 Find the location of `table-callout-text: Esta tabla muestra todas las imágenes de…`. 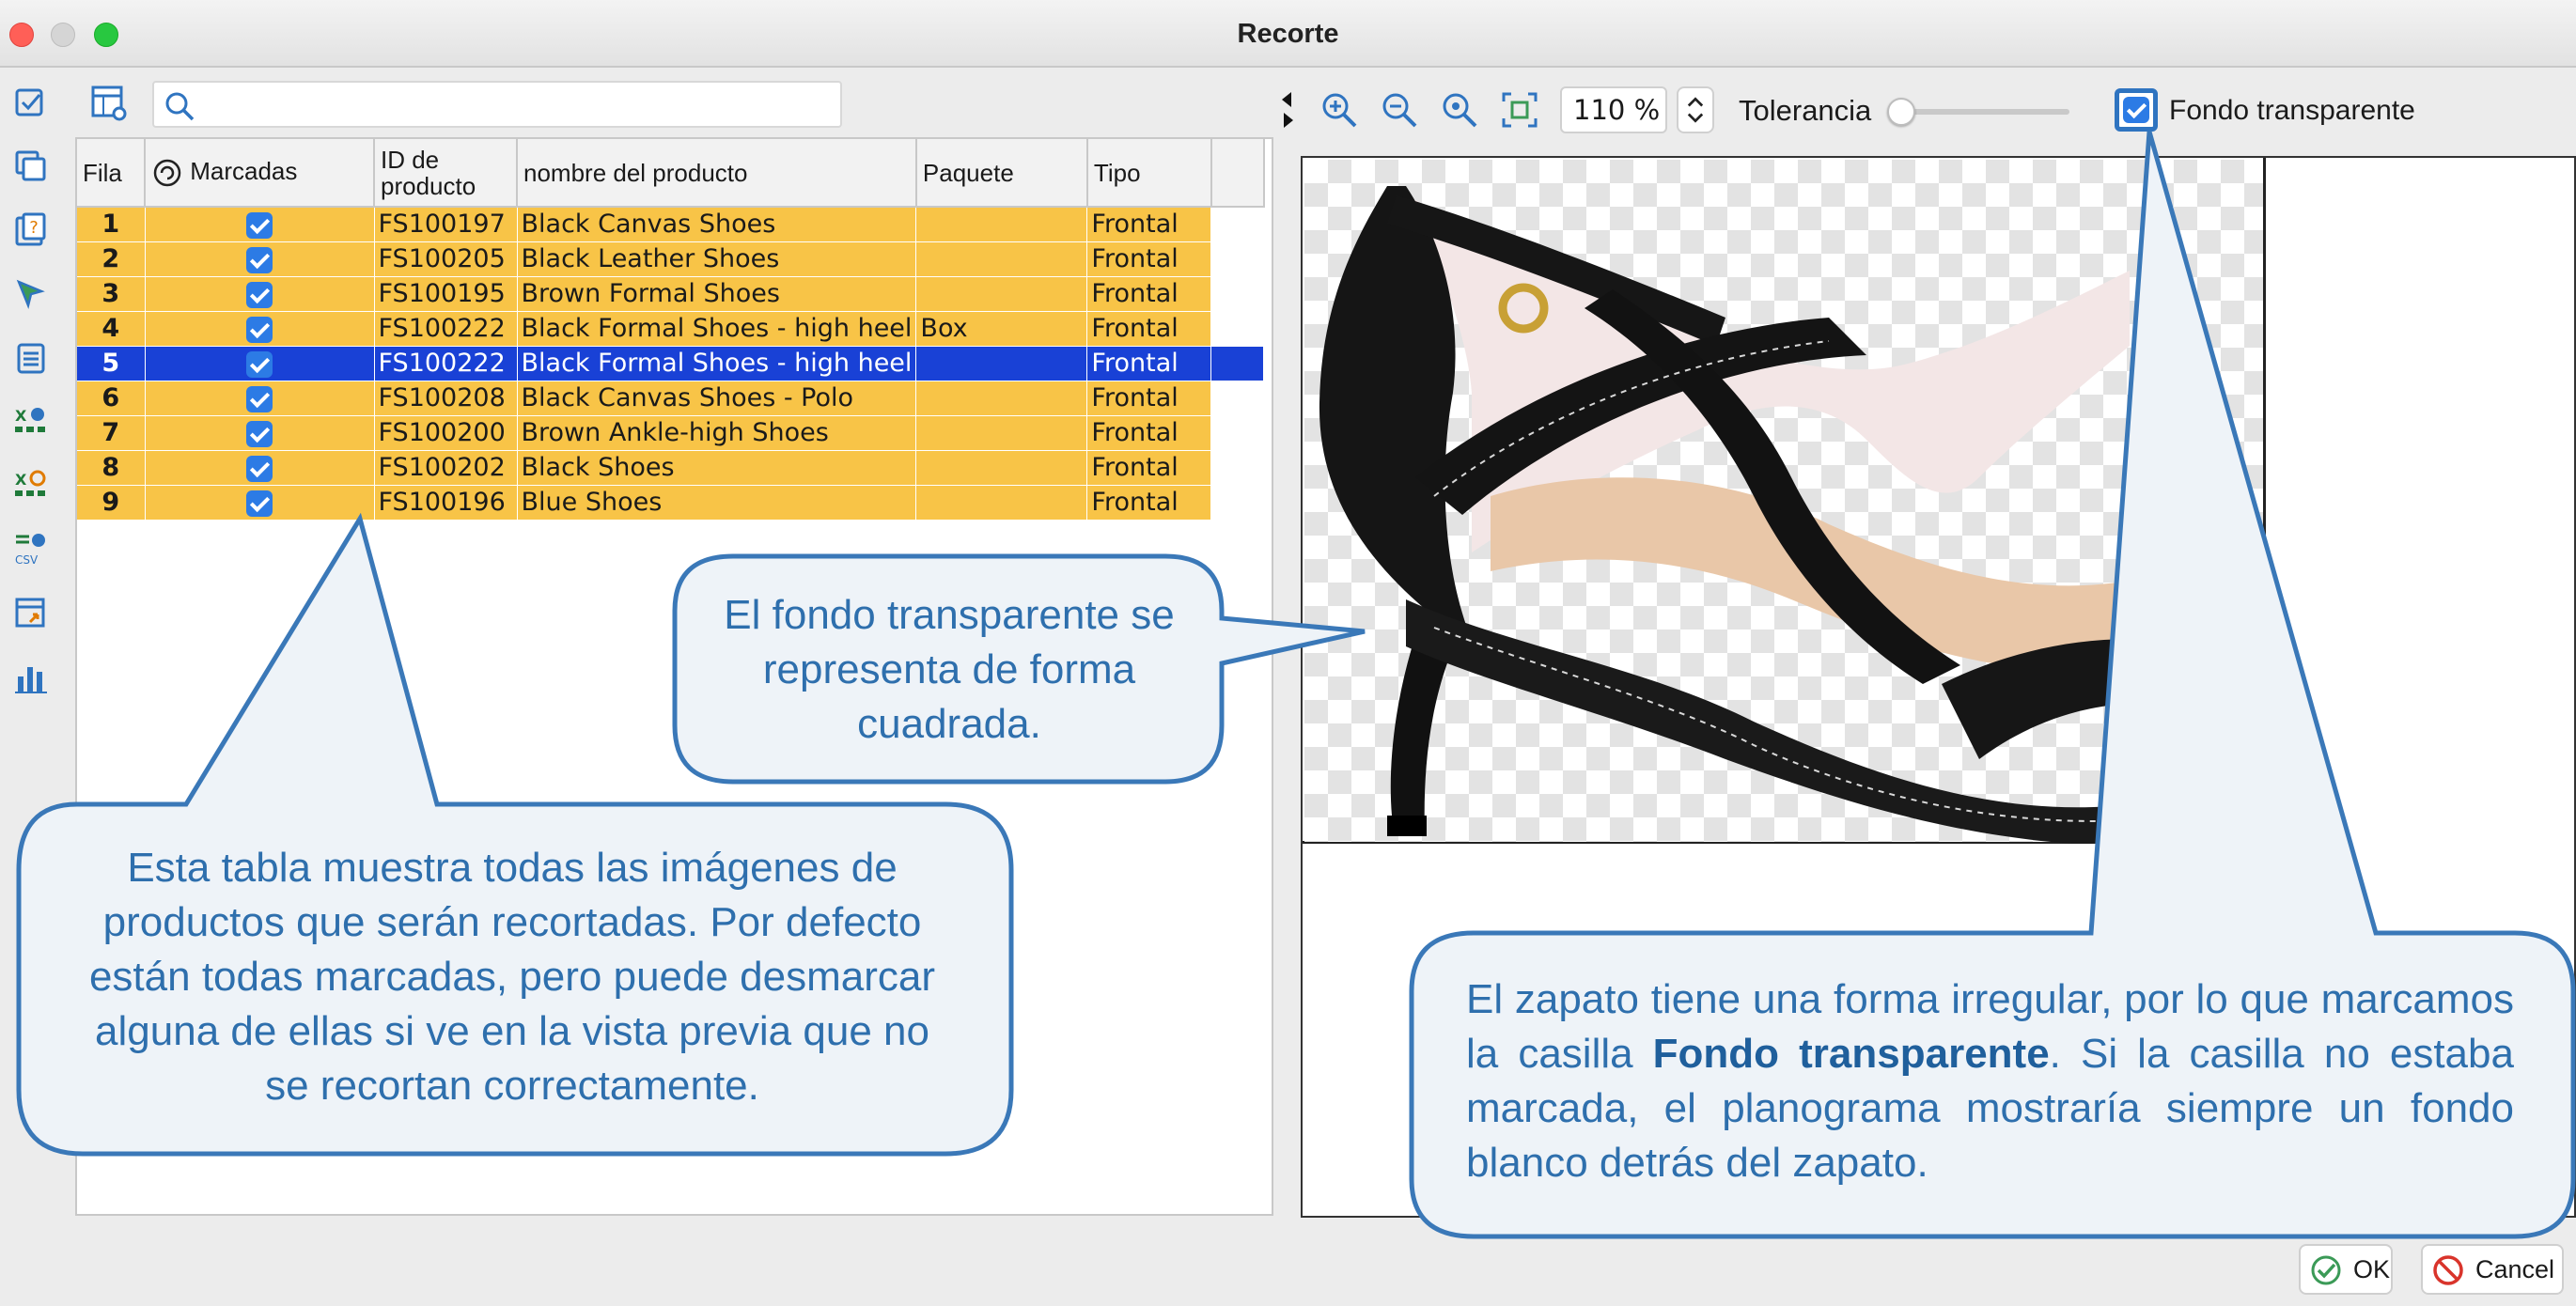

table-callout-text: Esta tabla muestra todas las imágenes de… is located at coordinates (512, 977).